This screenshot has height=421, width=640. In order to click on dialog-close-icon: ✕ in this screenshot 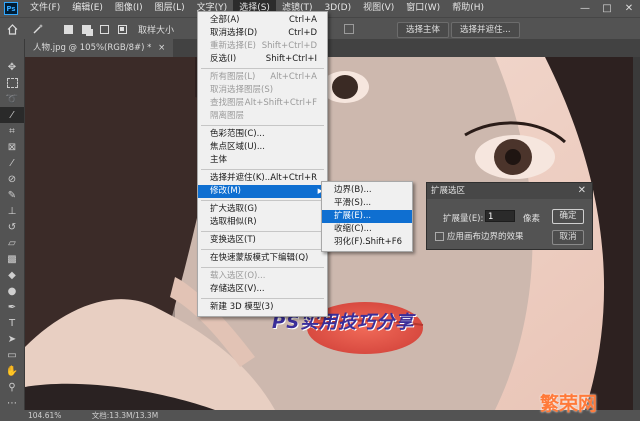, I will do `click(582, 191)`.